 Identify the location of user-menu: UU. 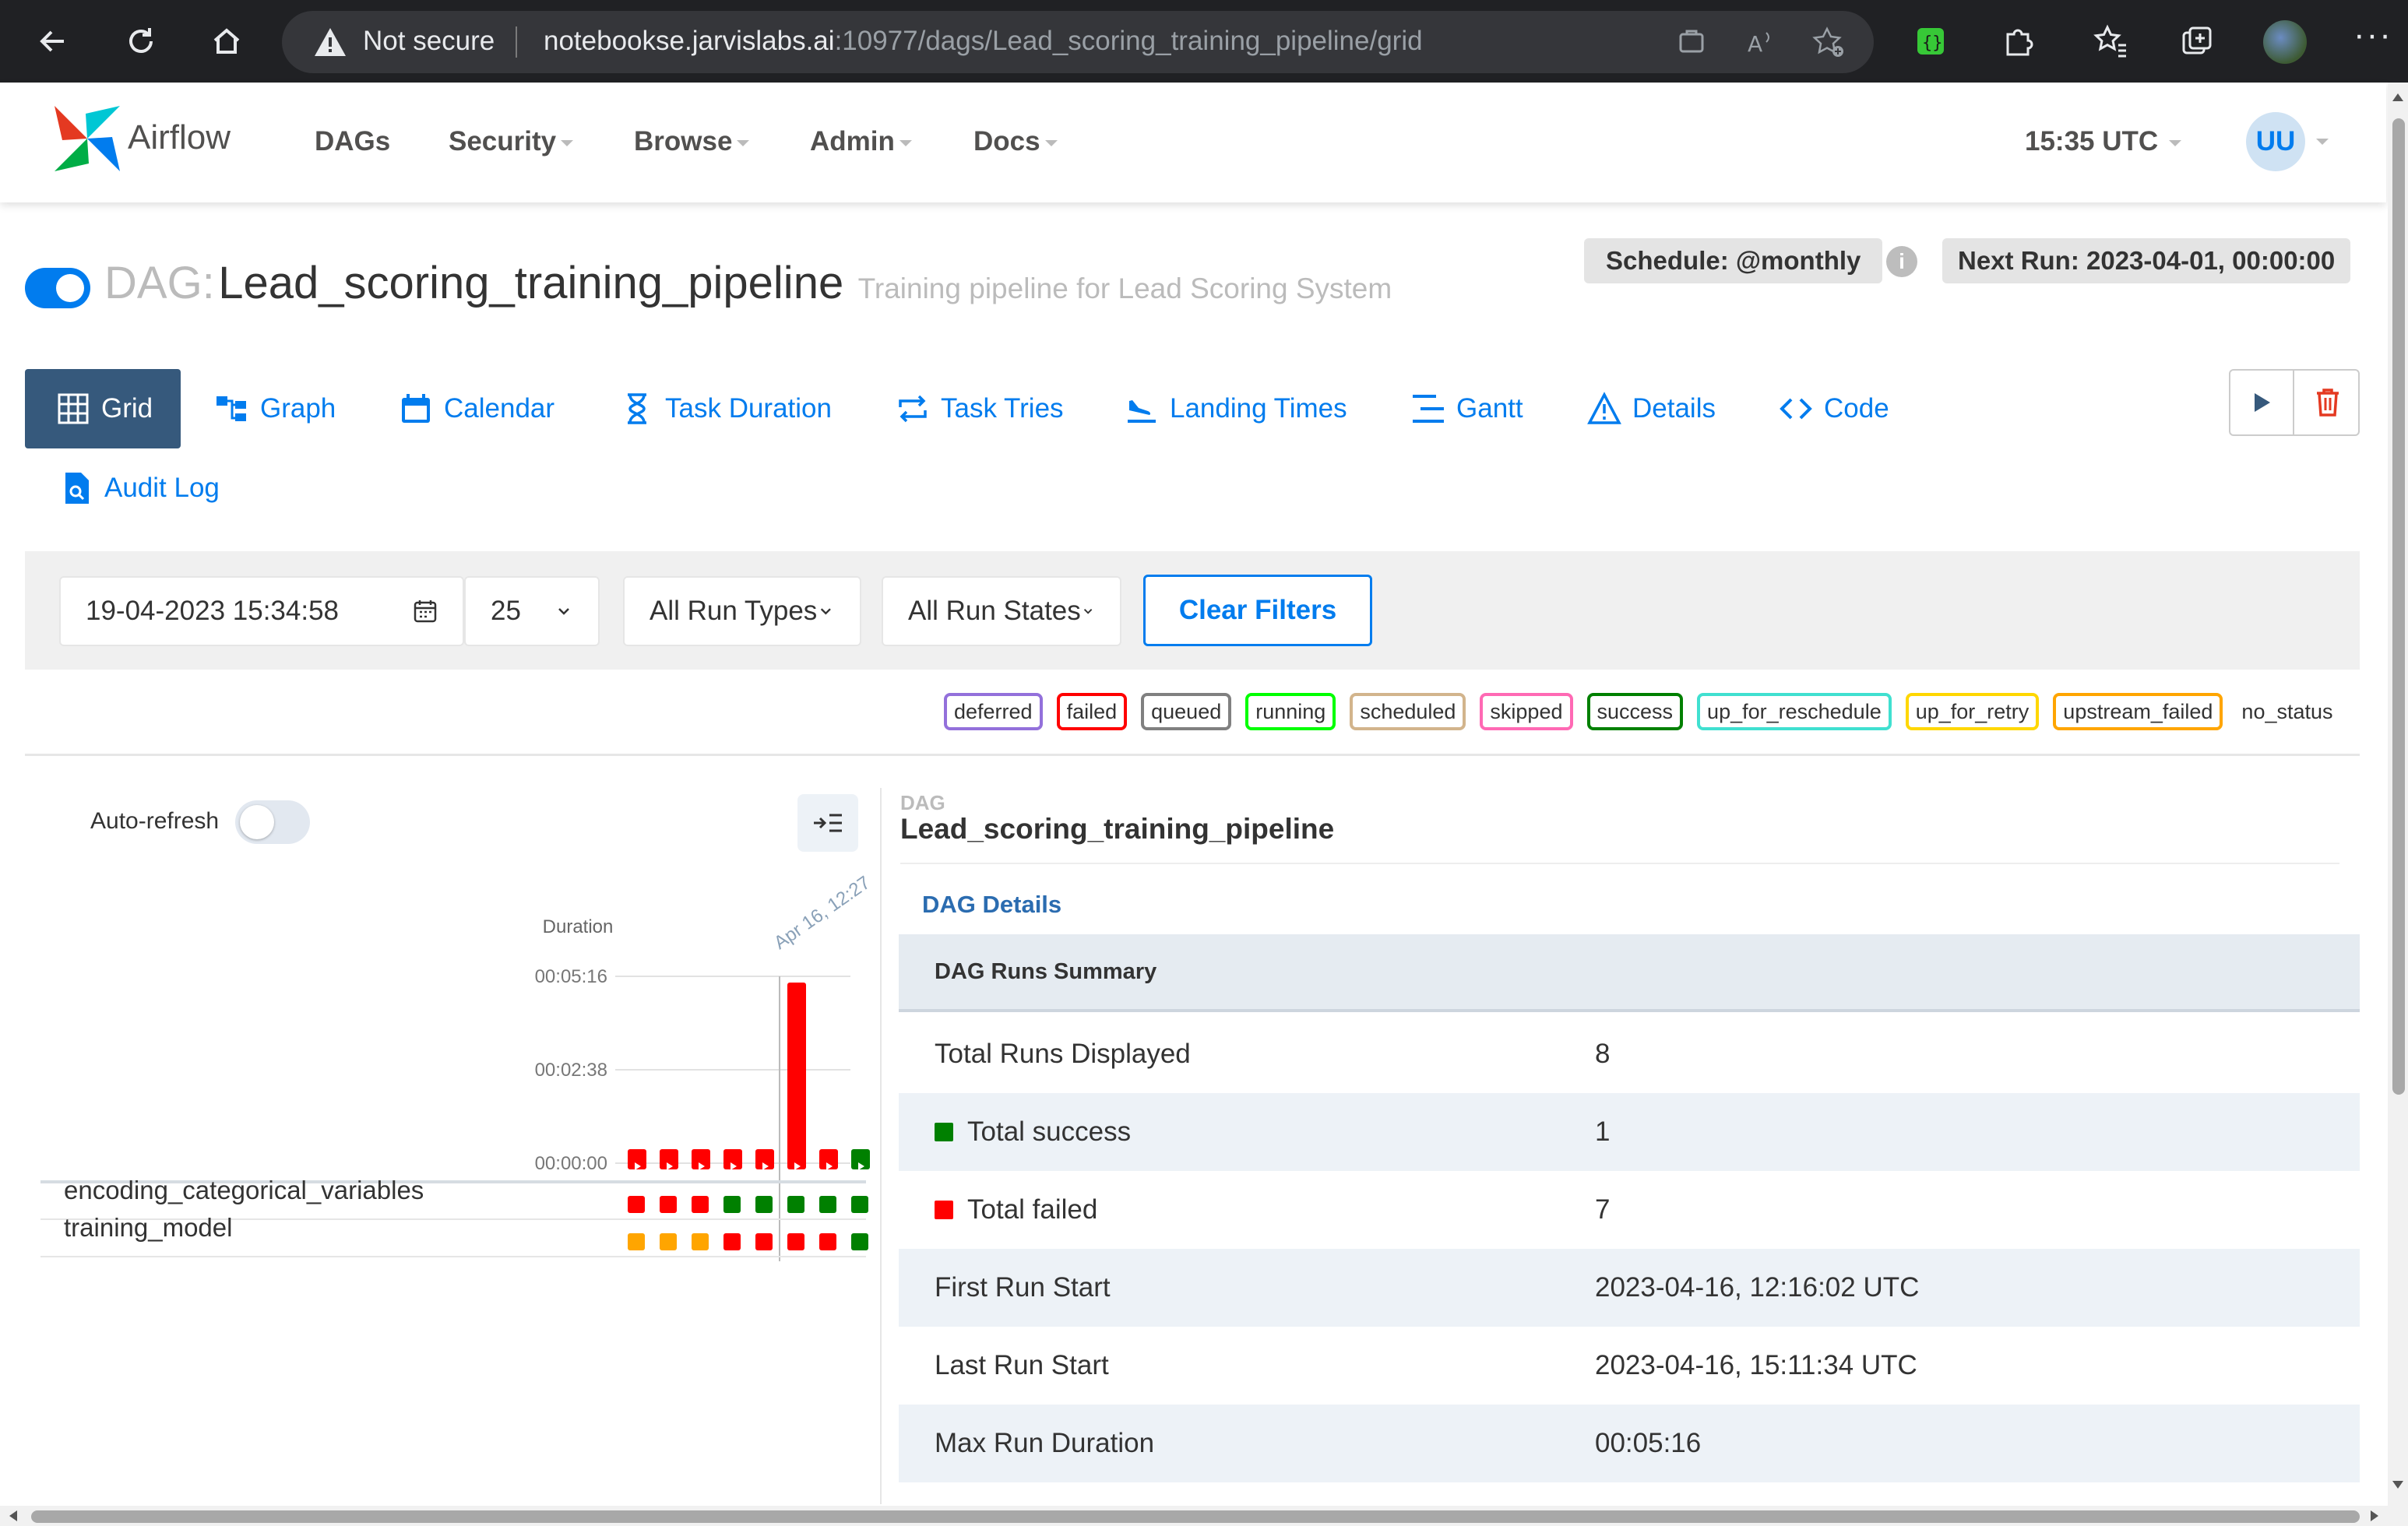
(2288, 141).